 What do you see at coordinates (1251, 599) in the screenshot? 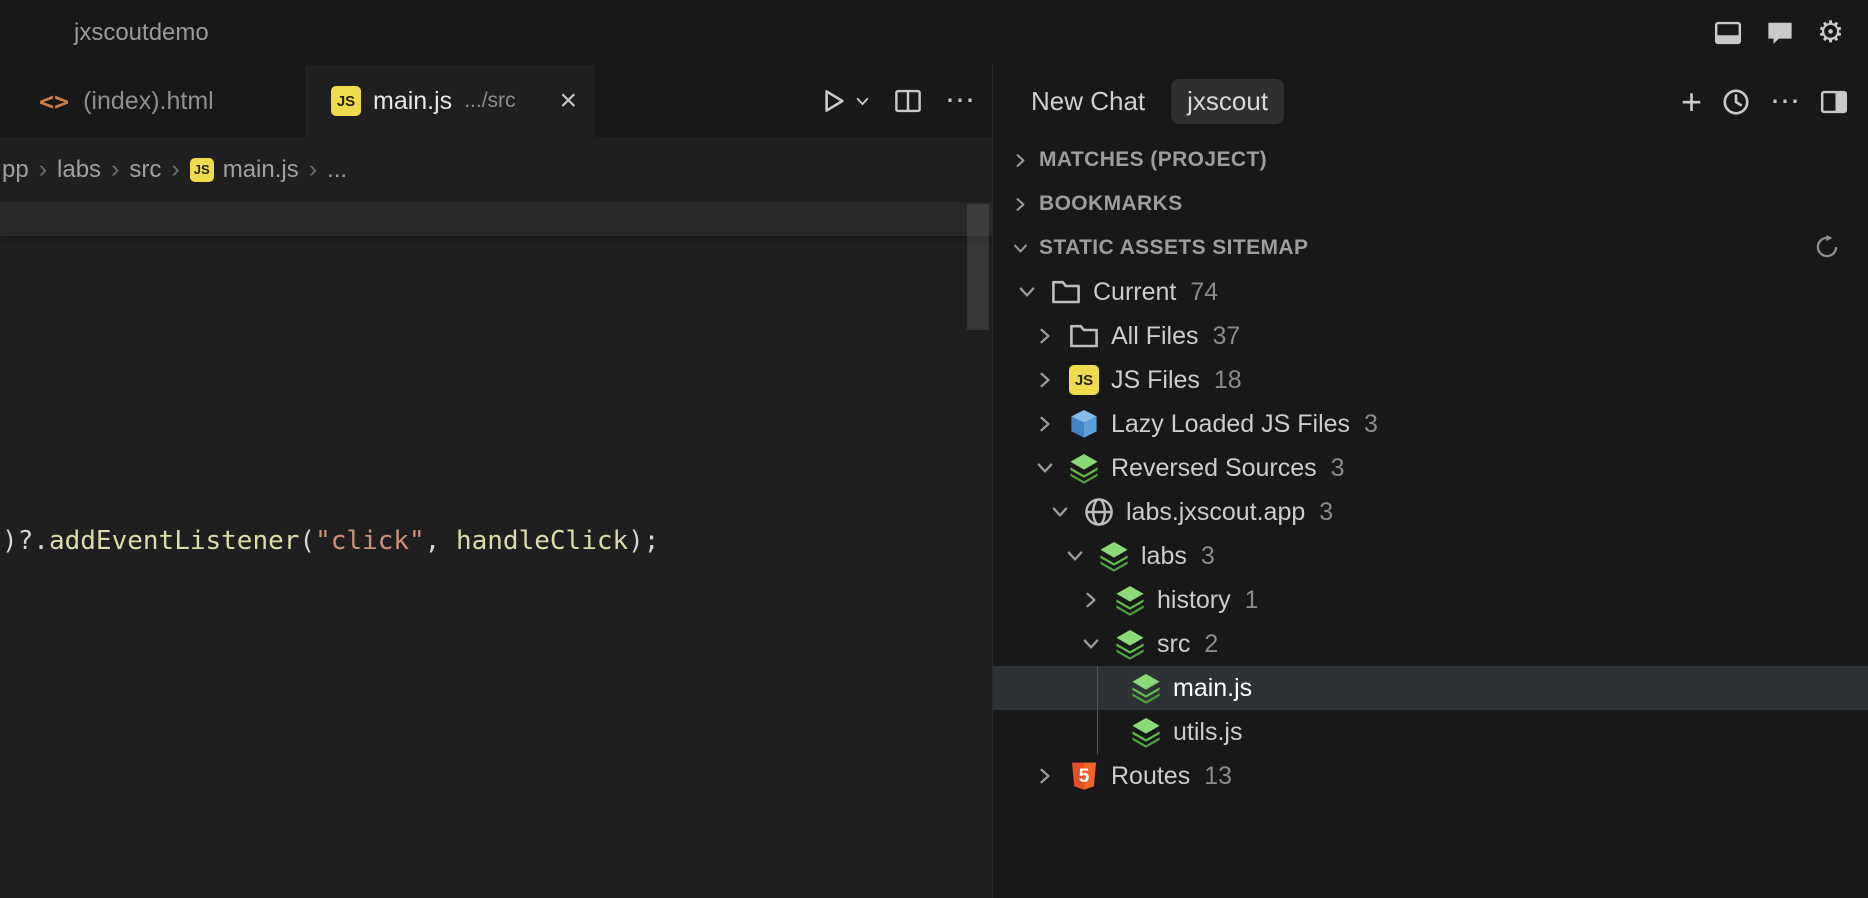
I see `tree-item-count: 1` at bounding box center [1251, 599].